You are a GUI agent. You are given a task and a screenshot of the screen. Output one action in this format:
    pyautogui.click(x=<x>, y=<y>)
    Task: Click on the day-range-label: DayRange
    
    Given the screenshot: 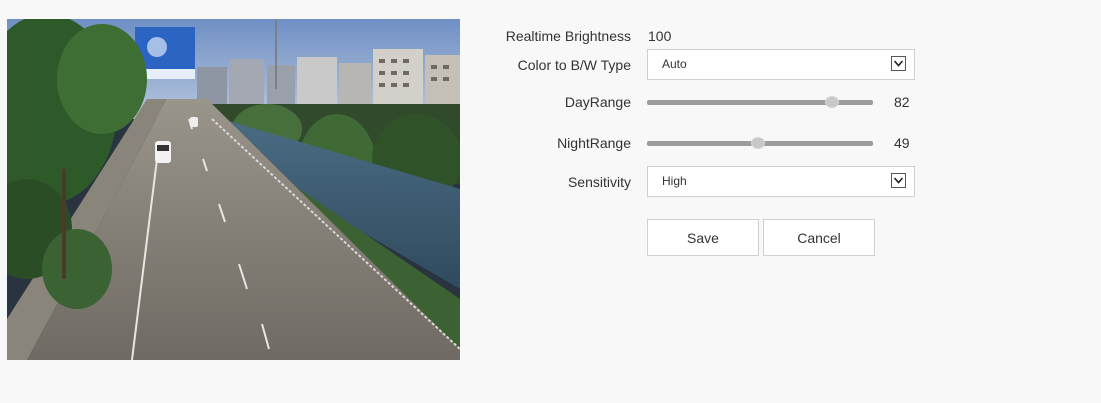 What is the action you would take?
    pyautogui.click(x=597, y=102)
    